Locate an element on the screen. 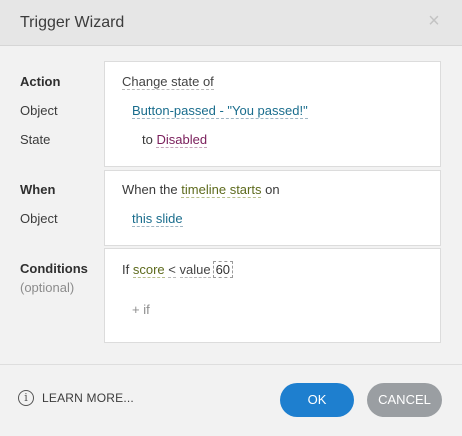 The height and width of the screenshot is (436, 462). when-object-dropdown: this slide is located at coordinates (157, 219).